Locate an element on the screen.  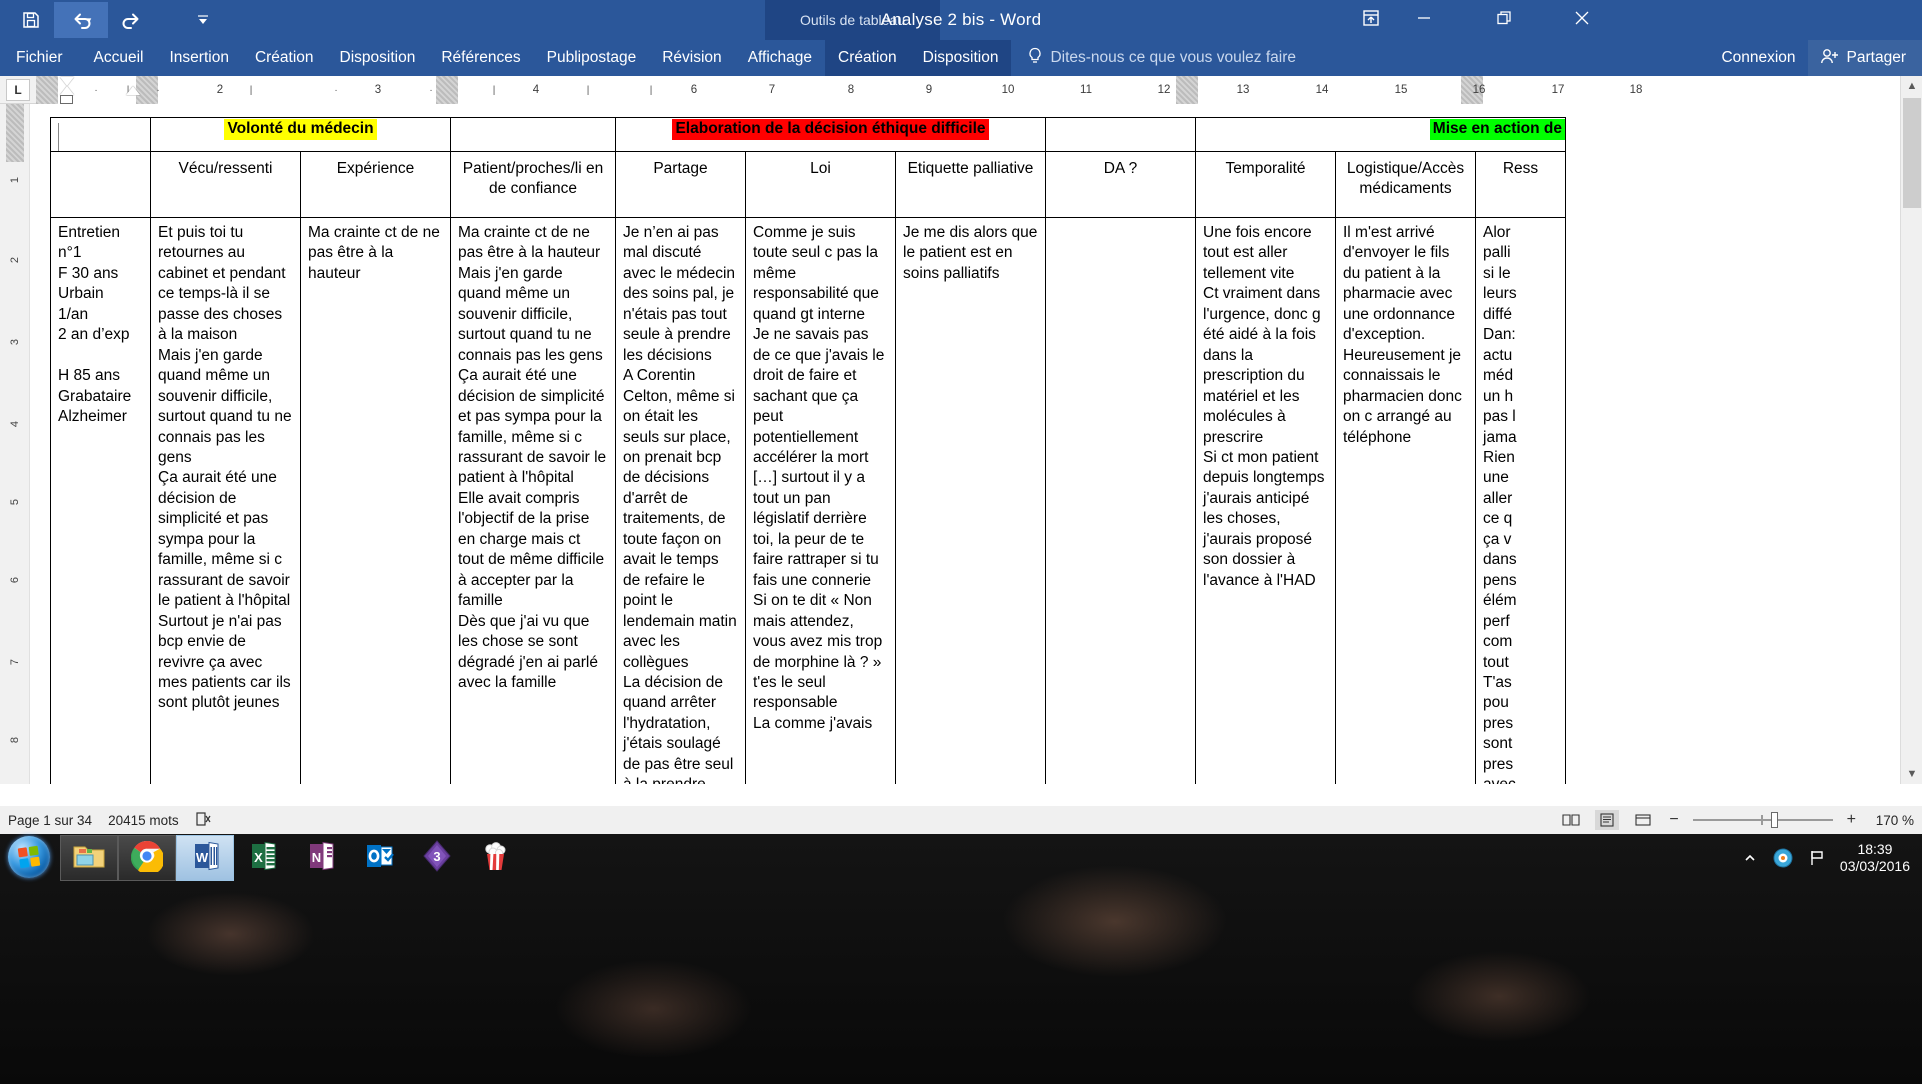
column-header-blank is located at coordinates (101, 185).